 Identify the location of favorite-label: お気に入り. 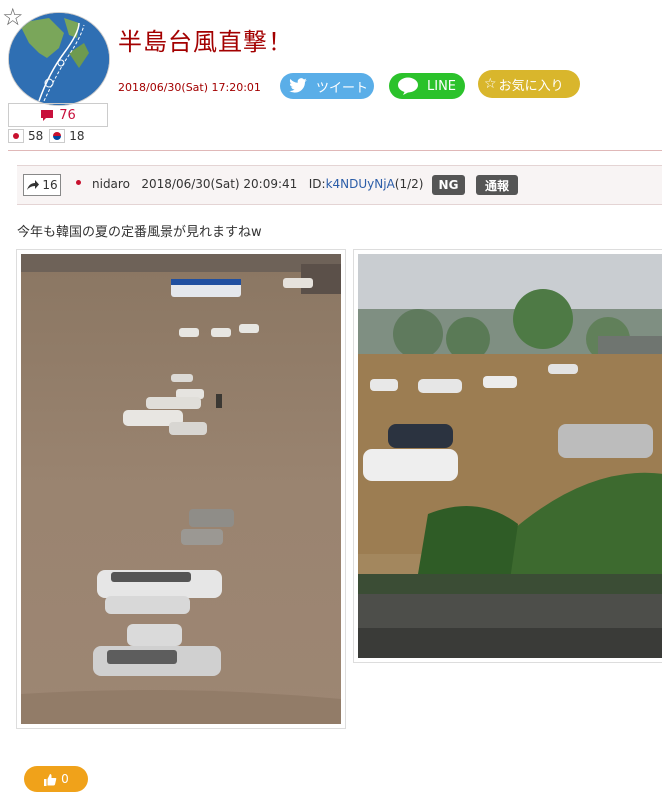
(531, 86).